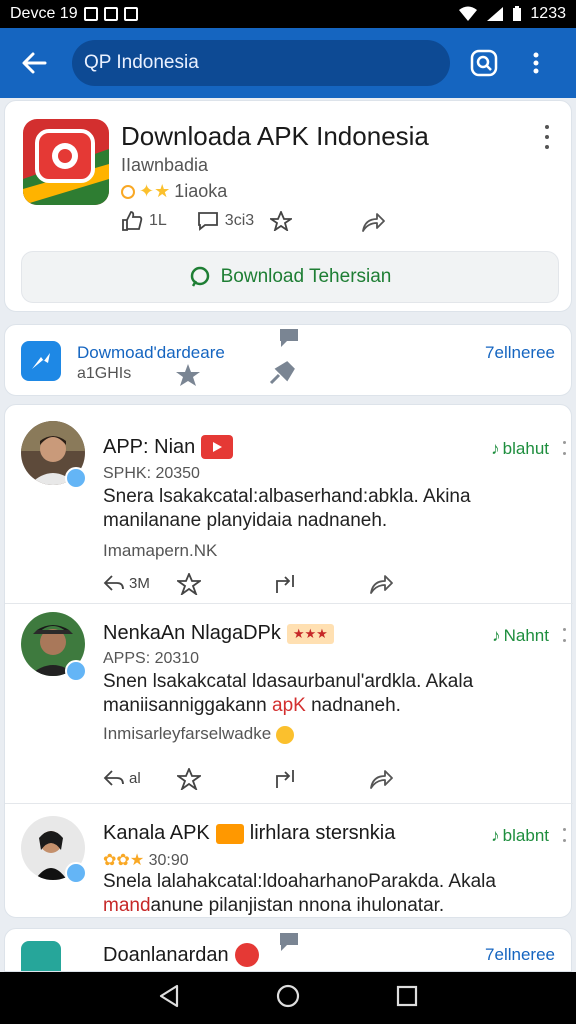 This screenshot has height=1024, width=576. What do you see at coordinates (218, 633) in the screenshot?
I see `post-author: NenkaAn NlagaDPk ★★★` at bounding box center [218, 633].